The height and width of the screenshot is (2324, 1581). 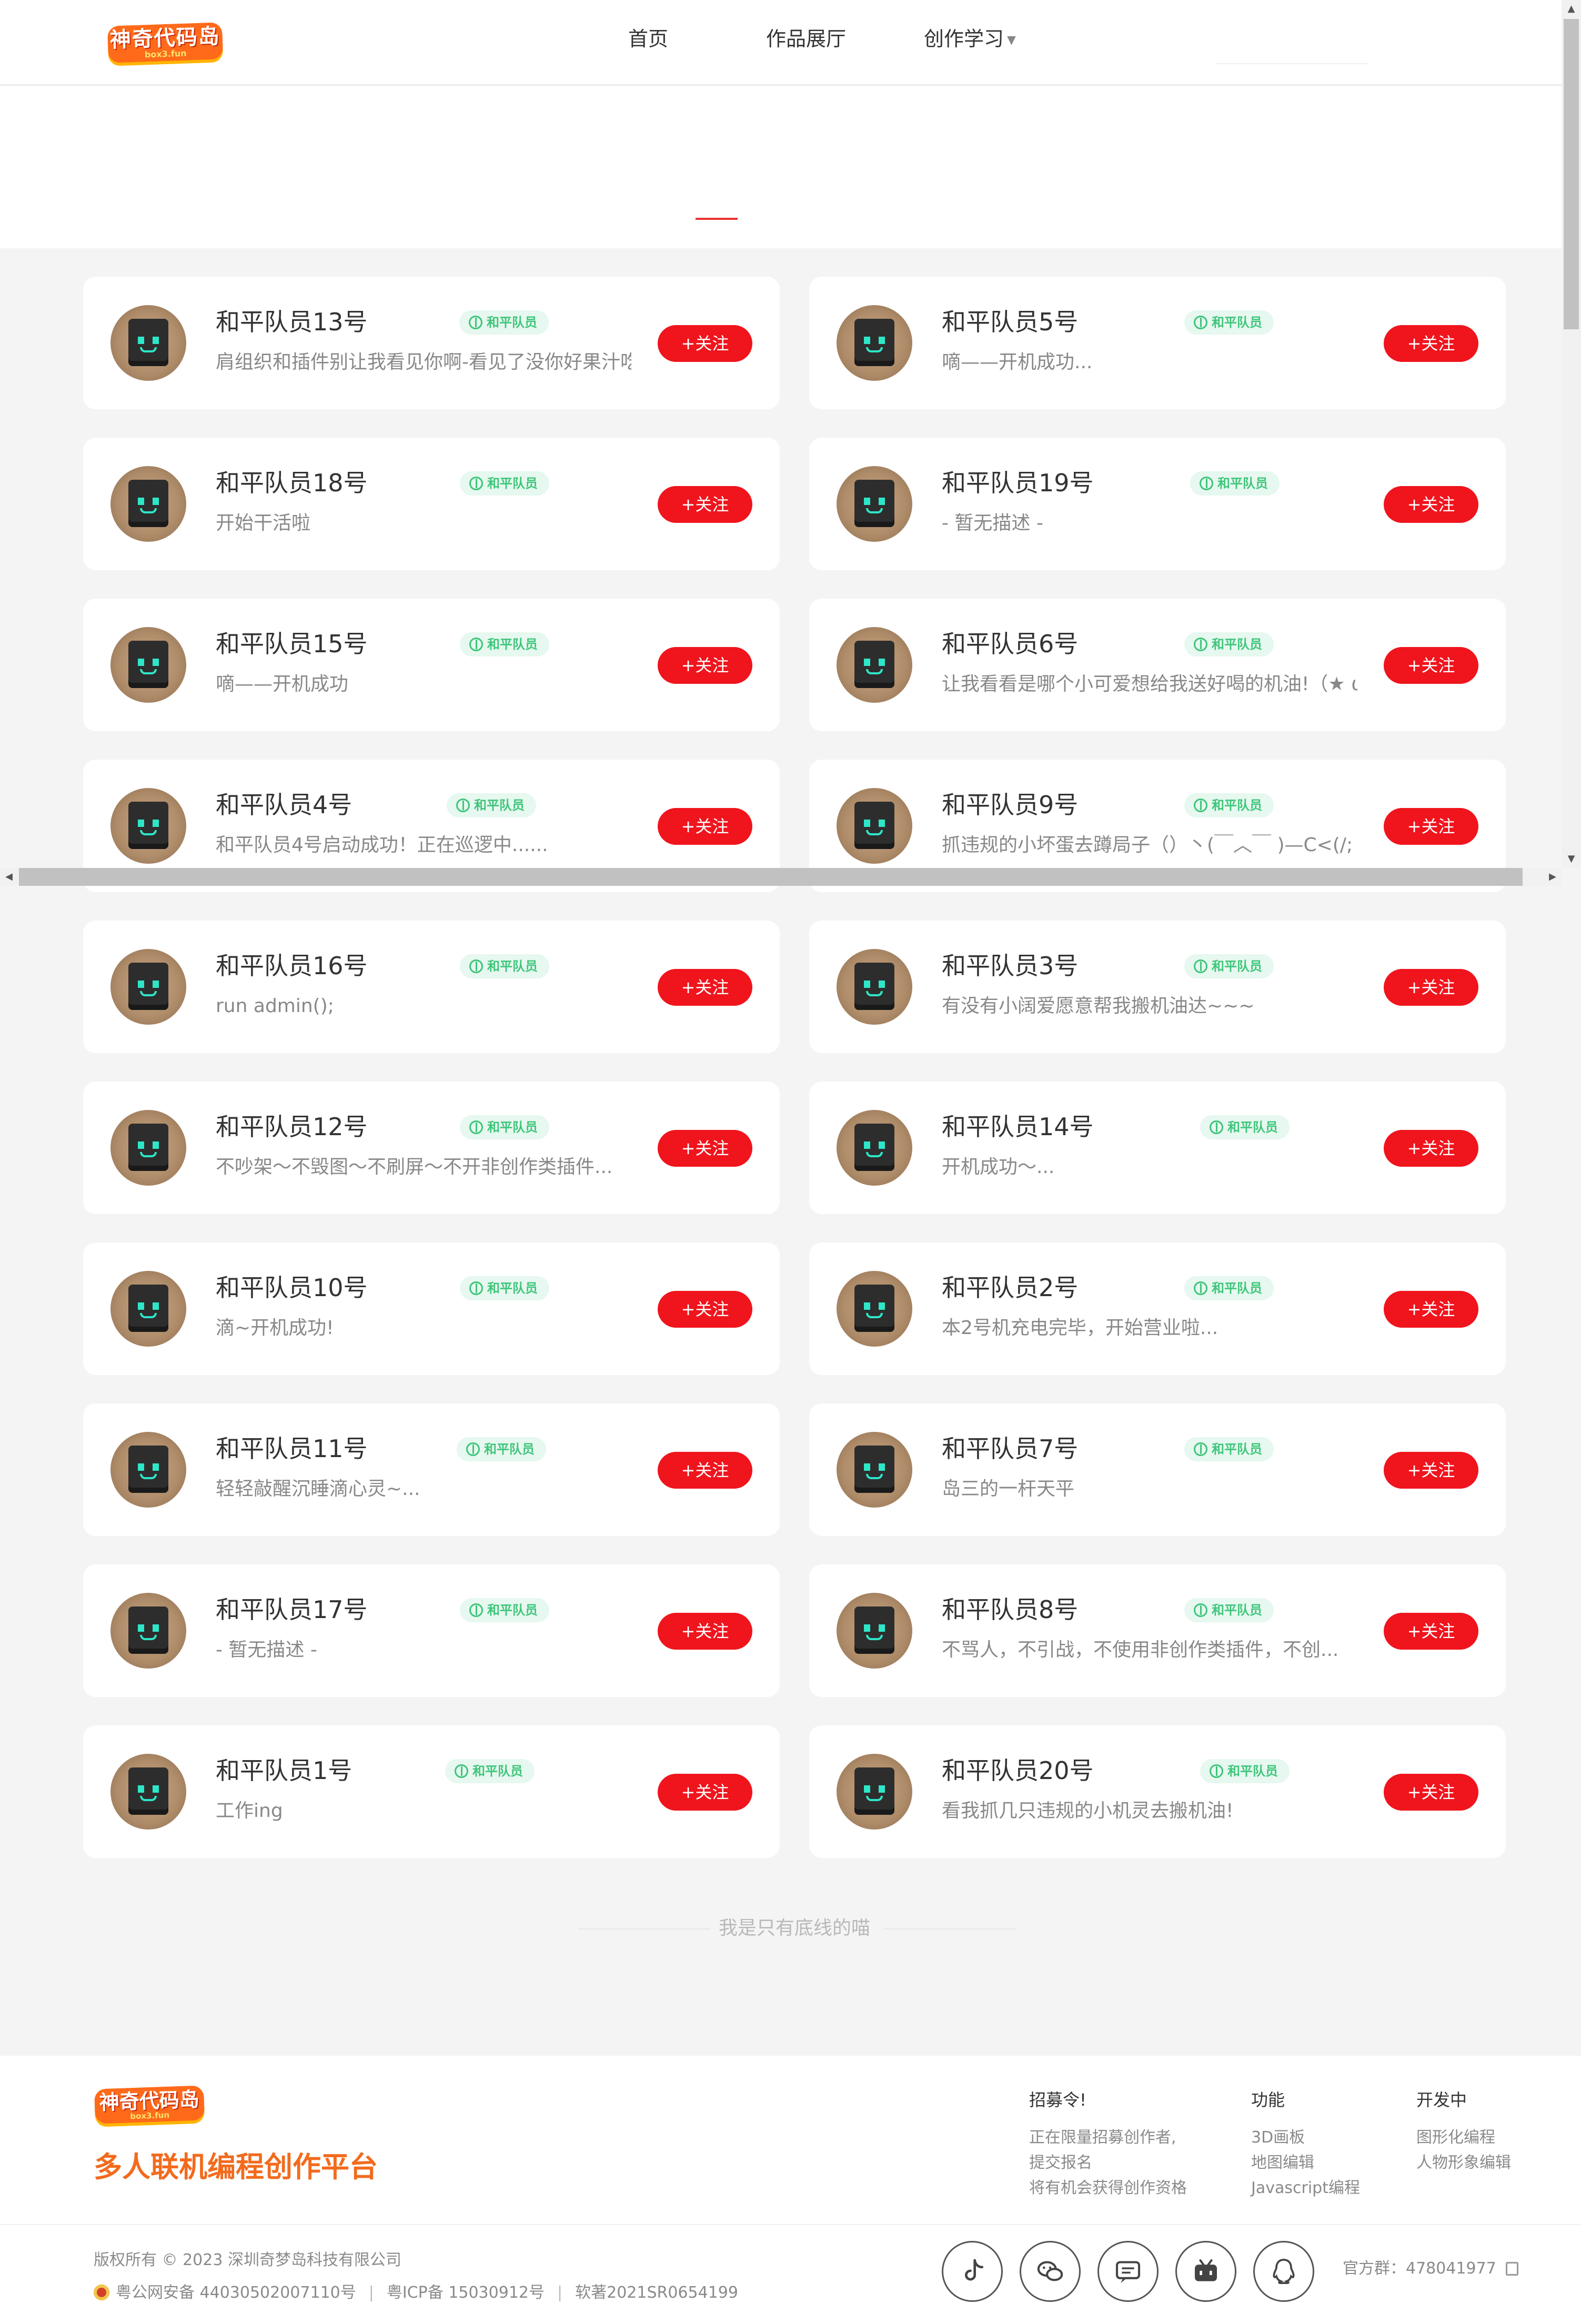 What do you see at coordinates (292, 1127) in the screenshot?
I see `user-name: 和平队员12号` at bounding box center [292, 1127].